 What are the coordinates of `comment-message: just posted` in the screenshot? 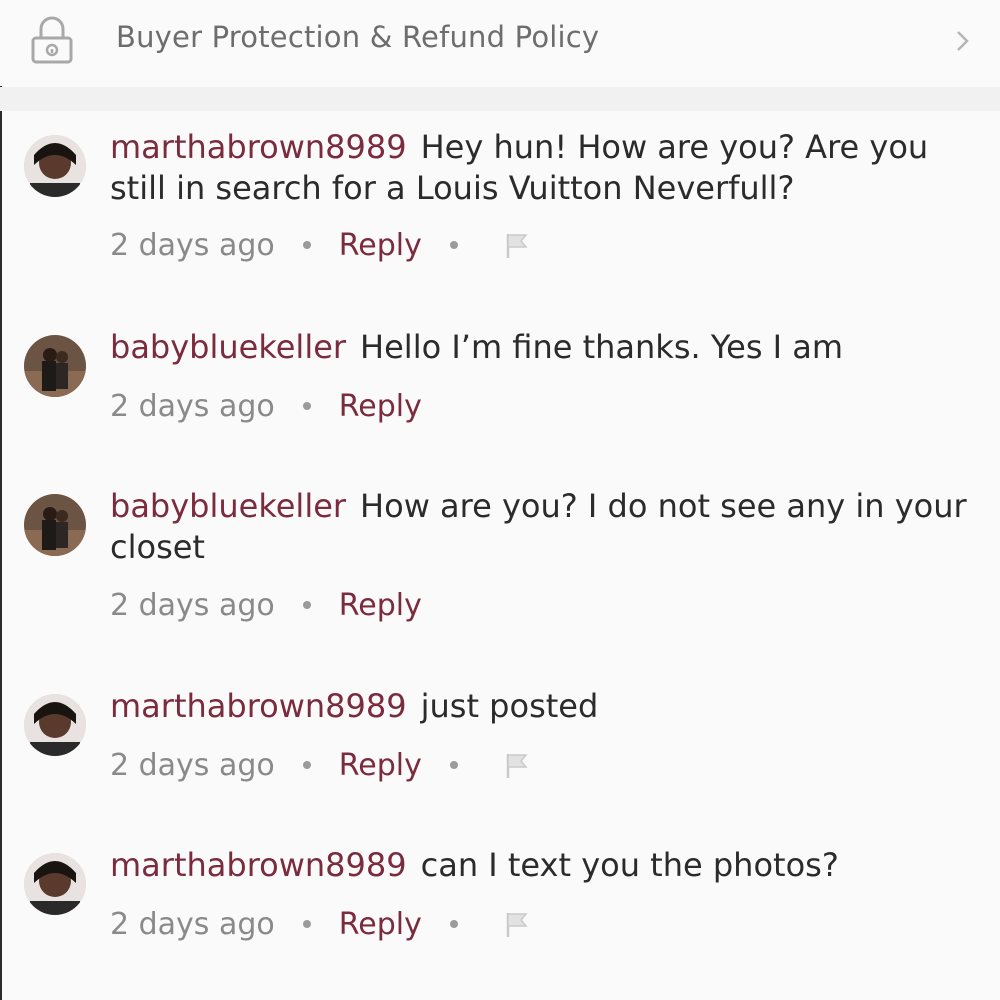 It's located at (509, 706).